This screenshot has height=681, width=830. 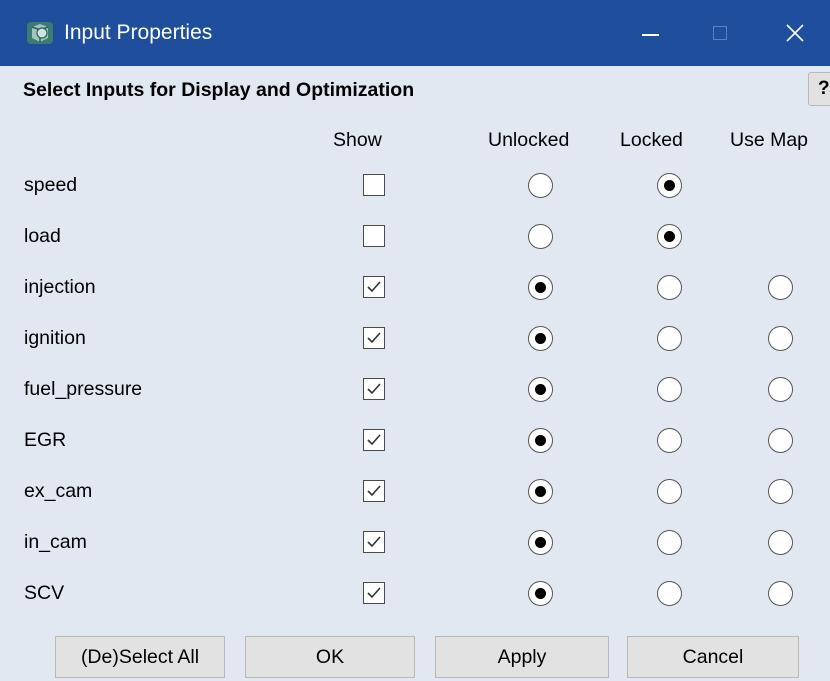 What do you see at coordinates (713, 657) in the screenshot?
I see `cancel-button: Cancel` at bounding box center [713, 657].